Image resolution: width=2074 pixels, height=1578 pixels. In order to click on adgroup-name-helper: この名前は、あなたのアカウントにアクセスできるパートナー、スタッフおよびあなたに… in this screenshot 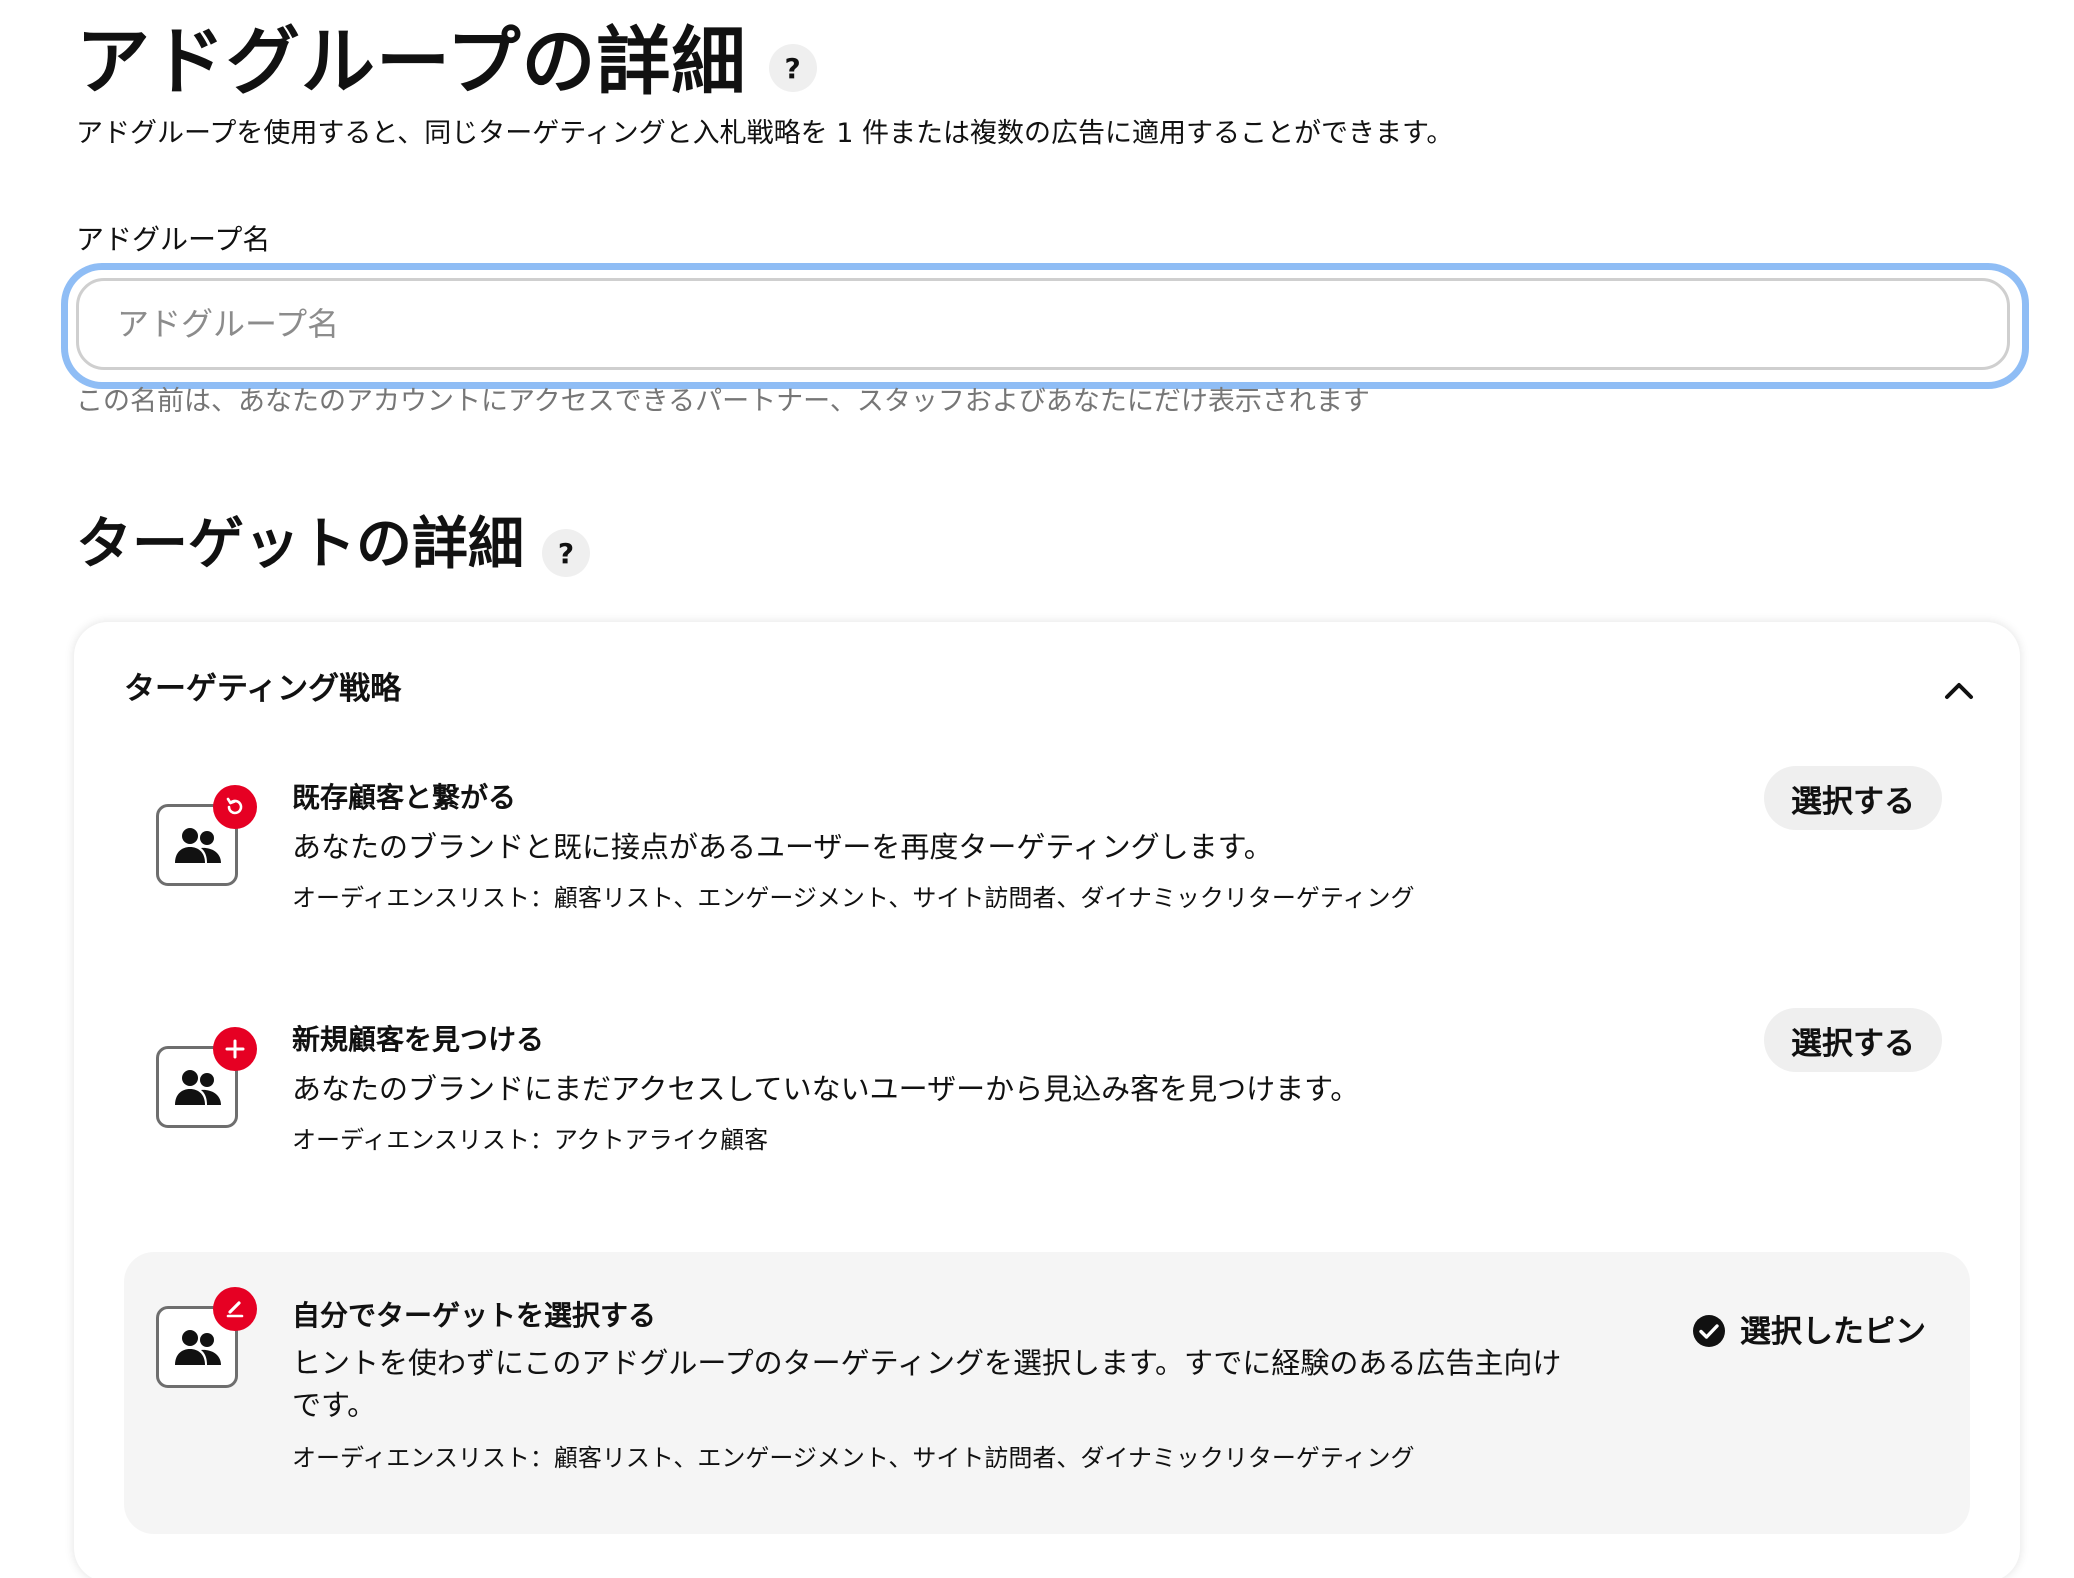, I will do `click(723, 401)`.